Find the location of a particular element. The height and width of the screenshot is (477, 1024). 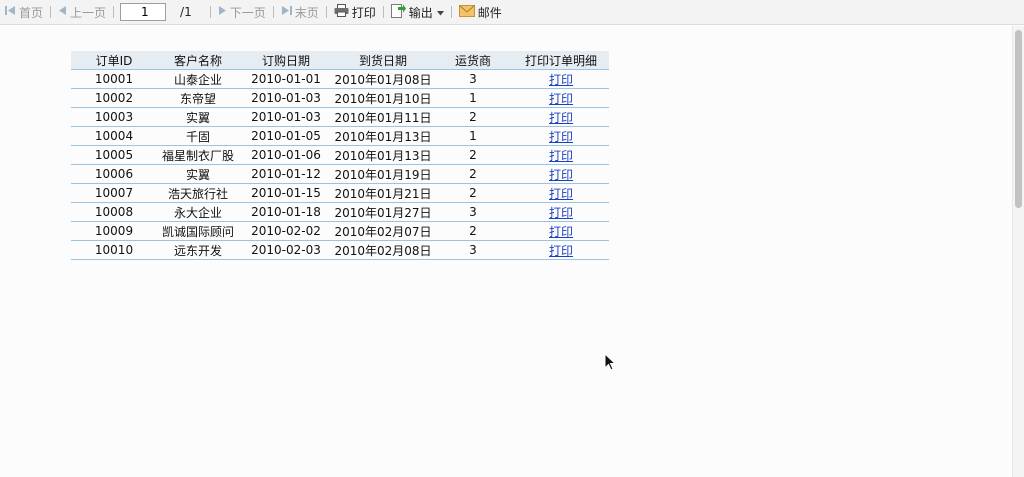

order-date-cell: 2010-01-05 is located at coordinates (286, 136).